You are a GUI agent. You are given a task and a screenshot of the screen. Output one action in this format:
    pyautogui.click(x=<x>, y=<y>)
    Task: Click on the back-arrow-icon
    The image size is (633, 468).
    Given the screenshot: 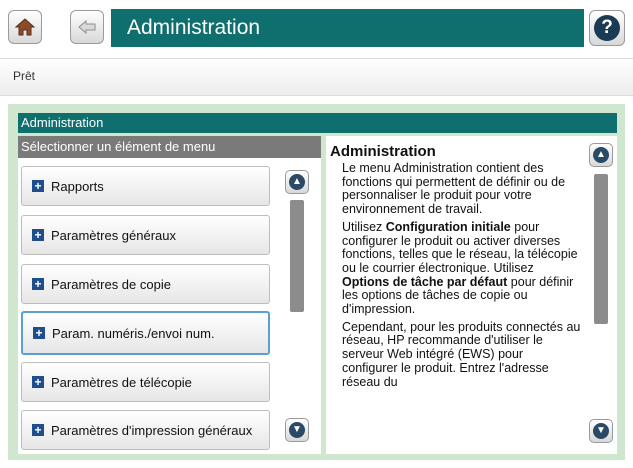 What is the action you would take?
    pyautogui.click(x=87, y=27)
    